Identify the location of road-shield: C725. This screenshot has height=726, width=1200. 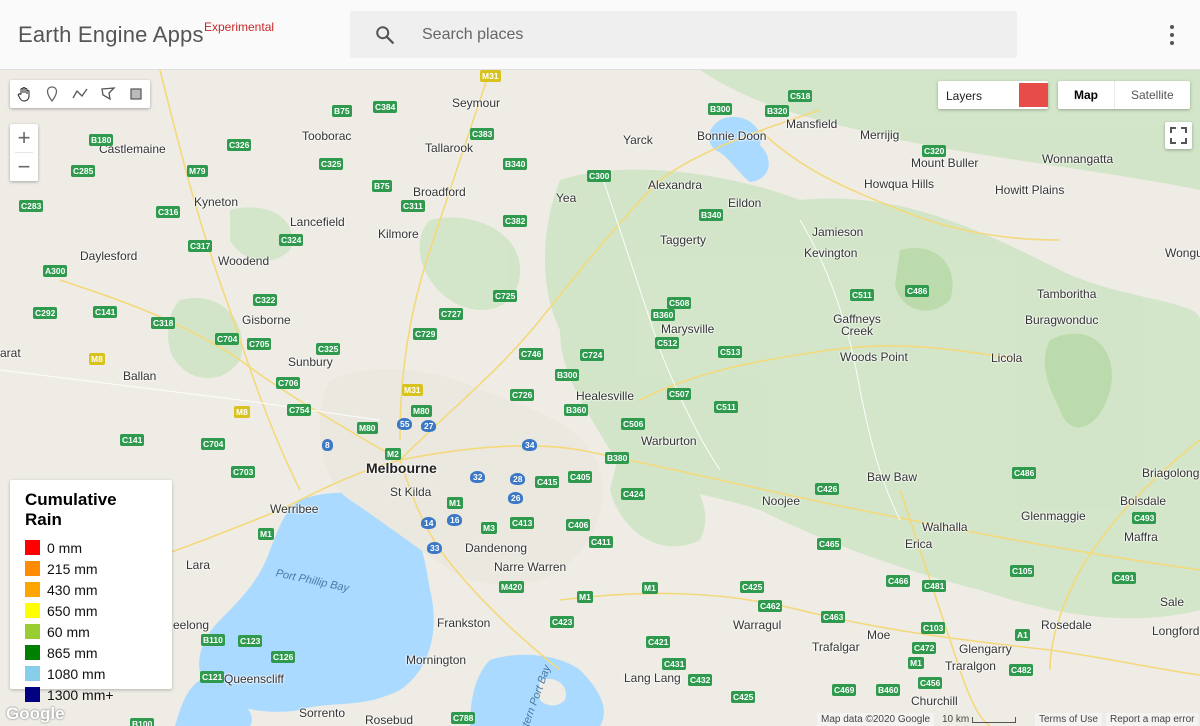
(505, 296).